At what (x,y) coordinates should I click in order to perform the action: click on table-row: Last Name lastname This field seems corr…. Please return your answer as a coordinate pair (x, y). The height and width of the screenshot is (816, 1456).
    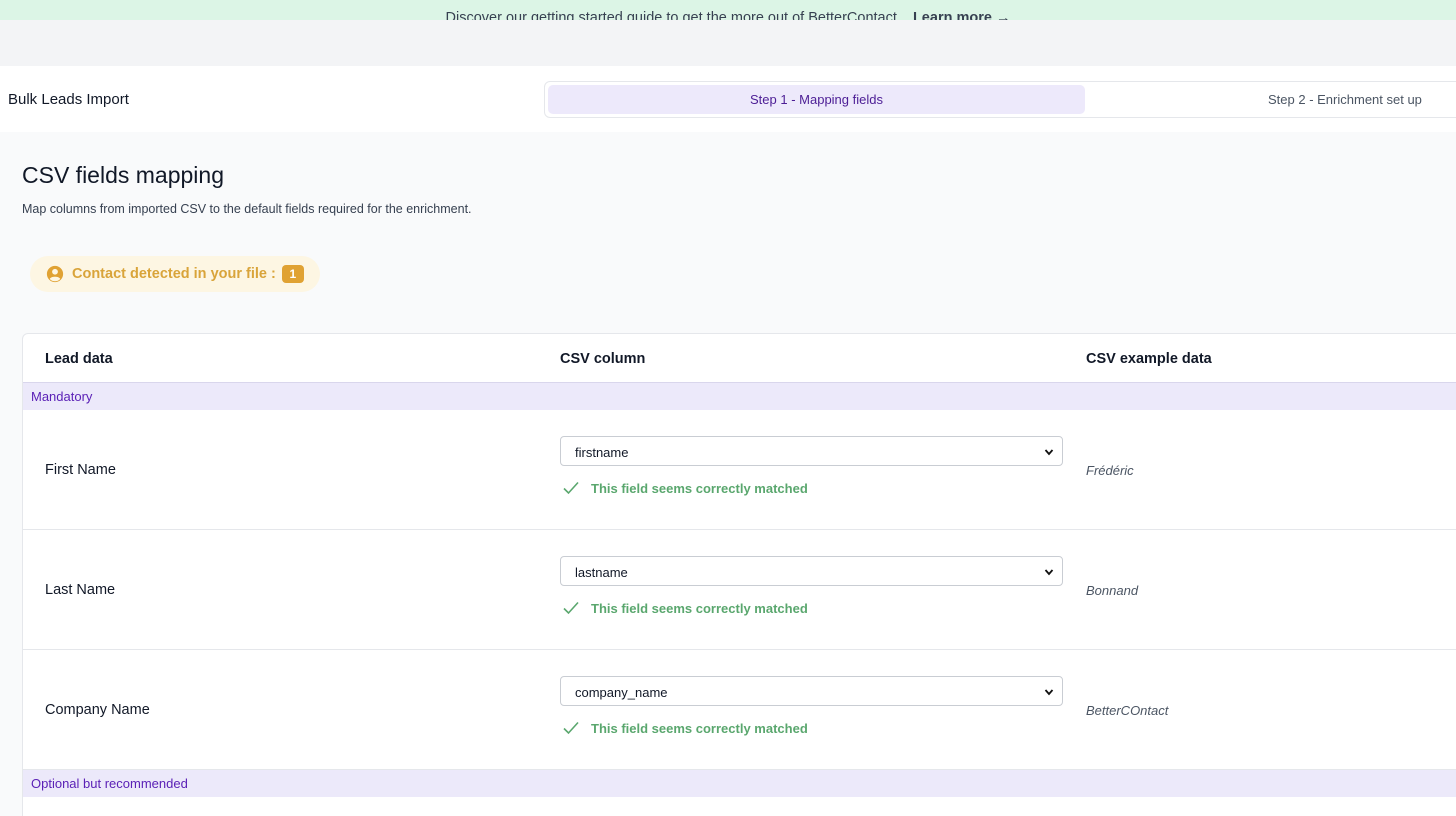
    Looking at the image, I should click on (739, 590).